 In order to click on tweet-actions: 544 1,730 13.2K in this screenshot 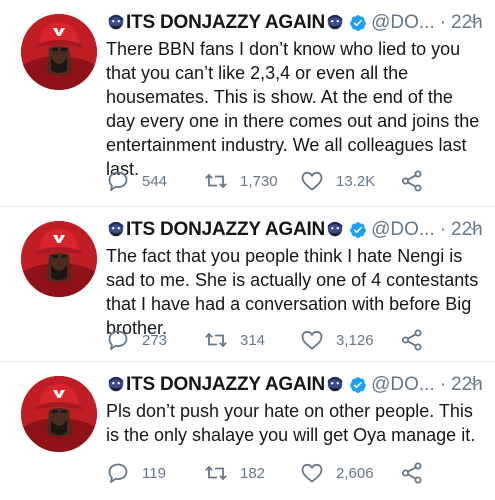, I will do `click(296, 181)`.